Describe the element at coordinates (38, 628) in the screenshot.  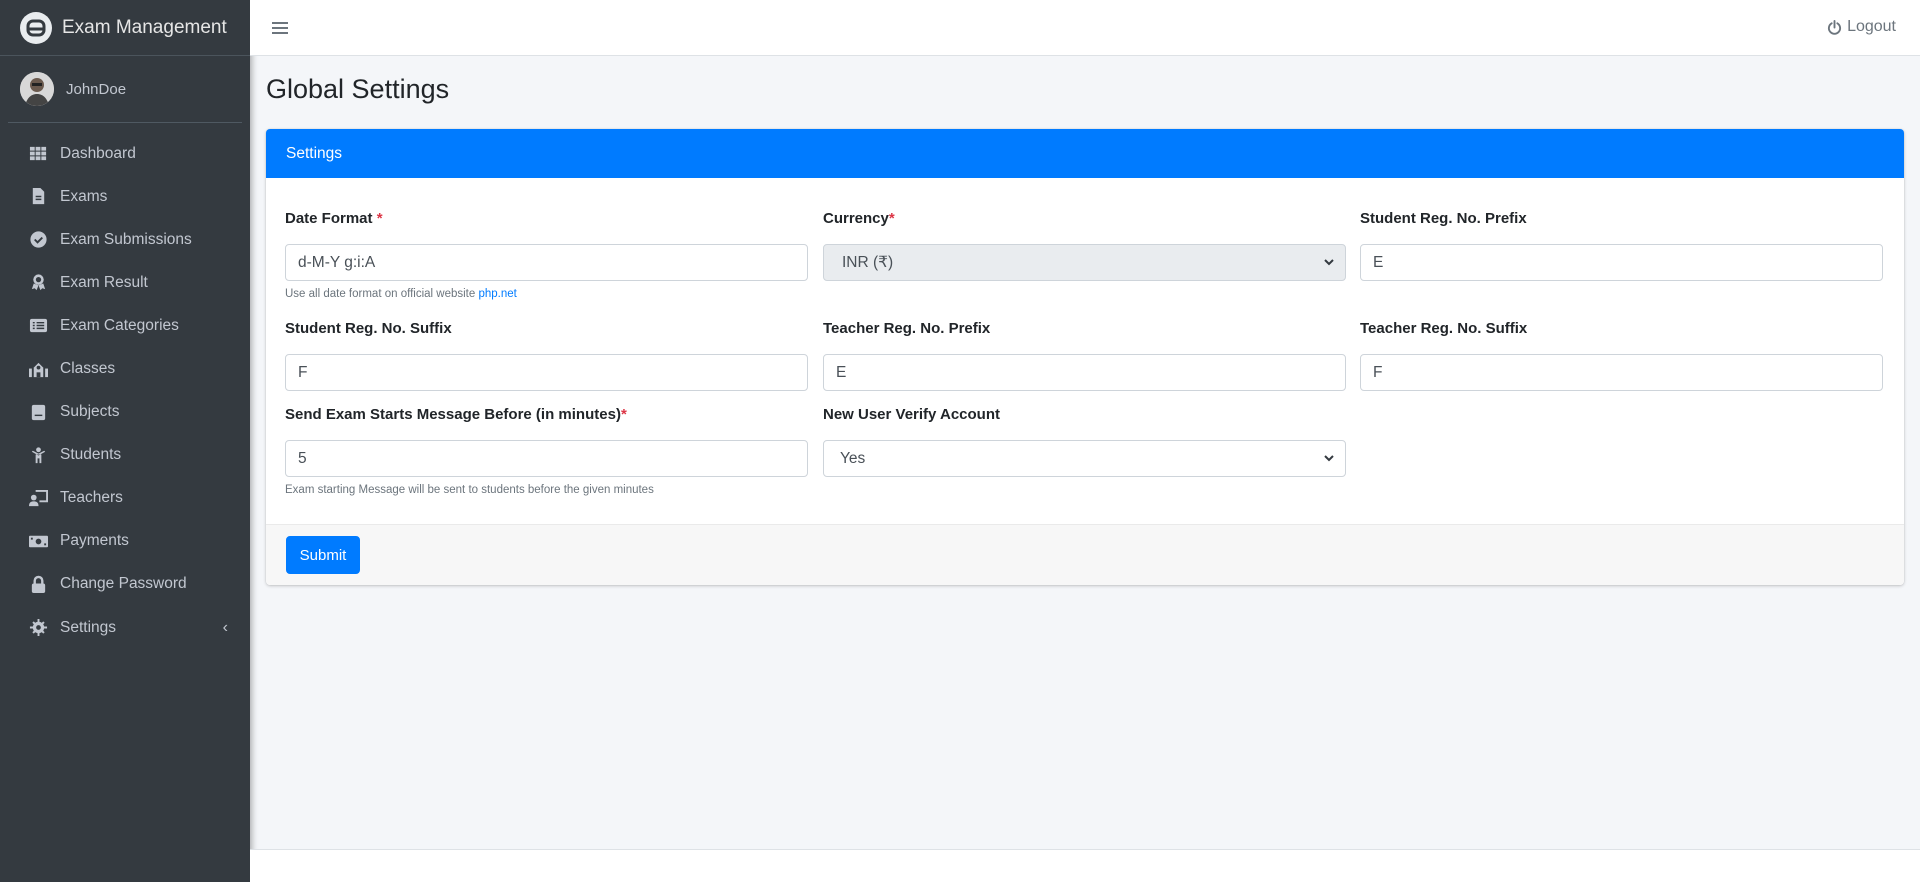
I see `gear-icon` at that location.